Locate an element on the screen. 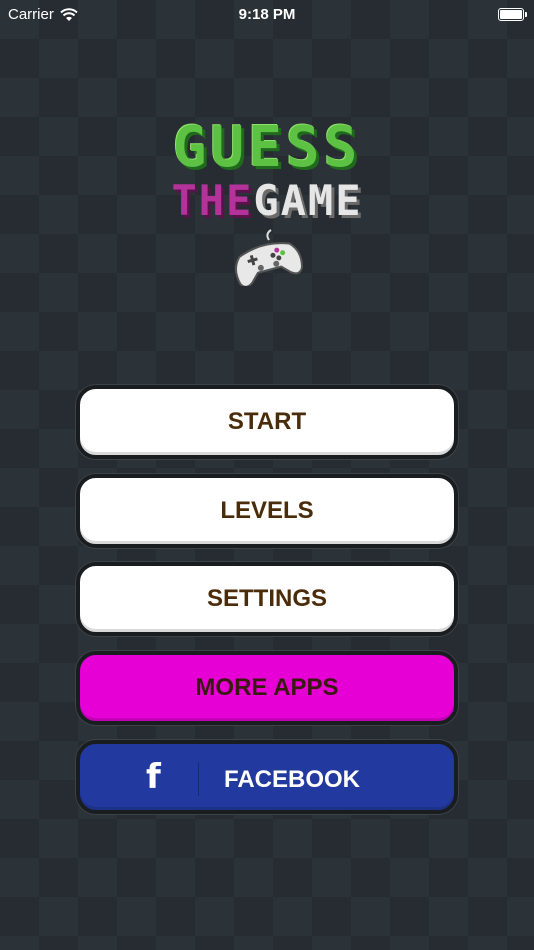 This screenshot has width=534, height=950. settings-button: SETTINGS is located at coordinates (267, 599).